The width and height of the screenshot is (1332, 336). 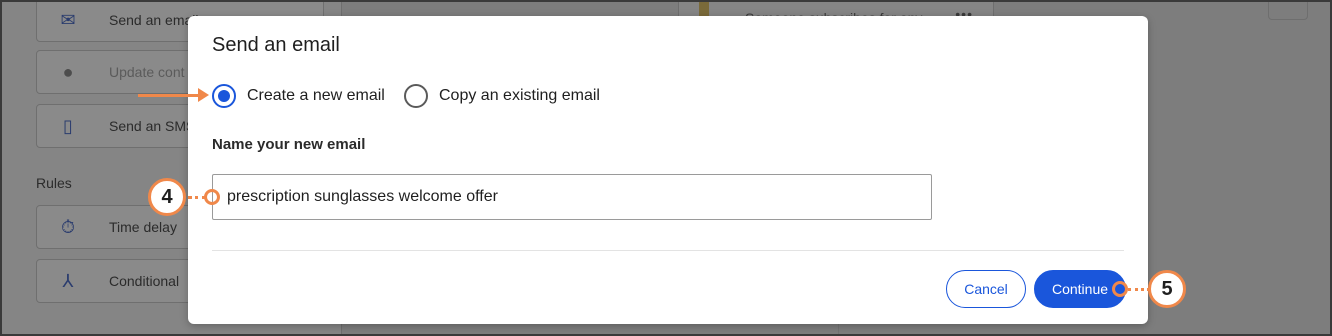 I want to click on annotation-arrow-line, so click(x=169, y=95).